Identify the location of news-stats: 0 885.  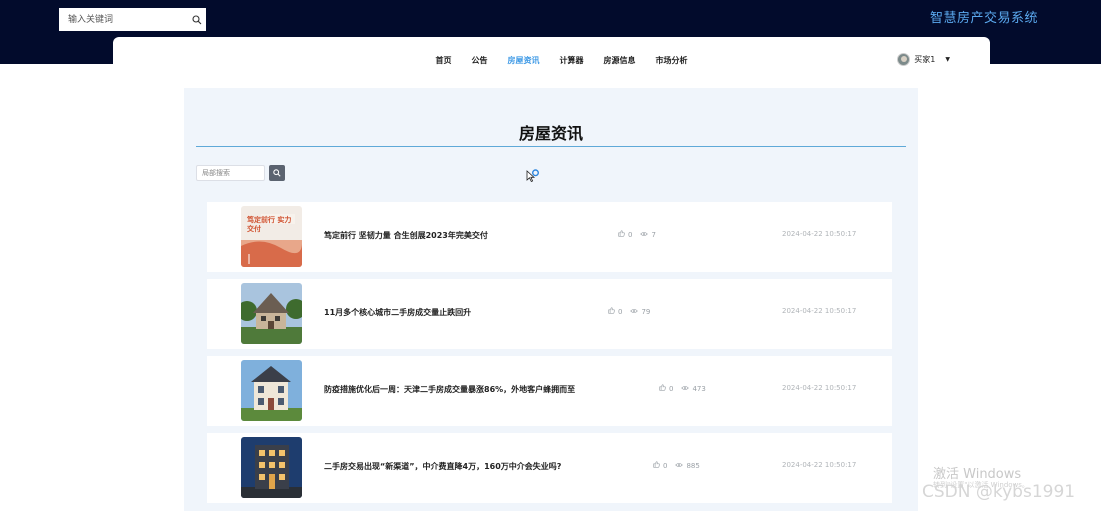
(676, 465).